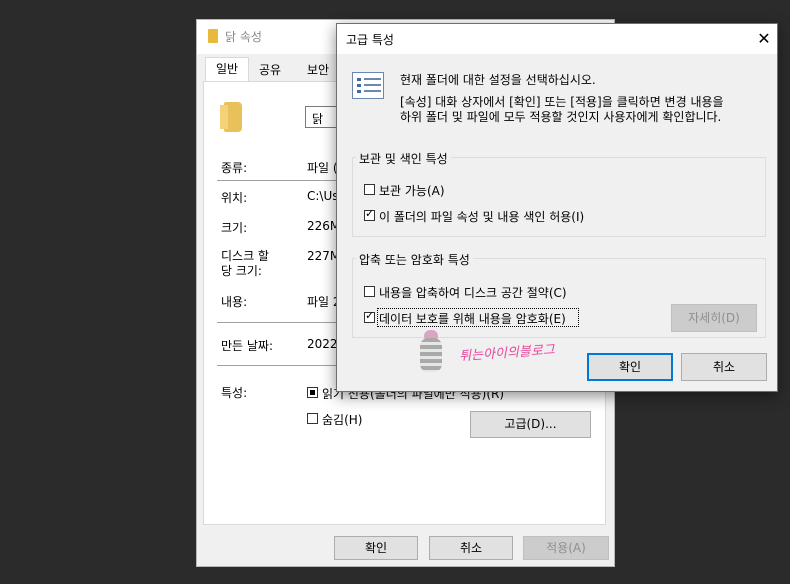 The height and width of the screenshot is (584, 790). What do you see at coordinates (227, 70) in the screenshot?
I see `tab-general: 일반` at bounding box center [227, 70].